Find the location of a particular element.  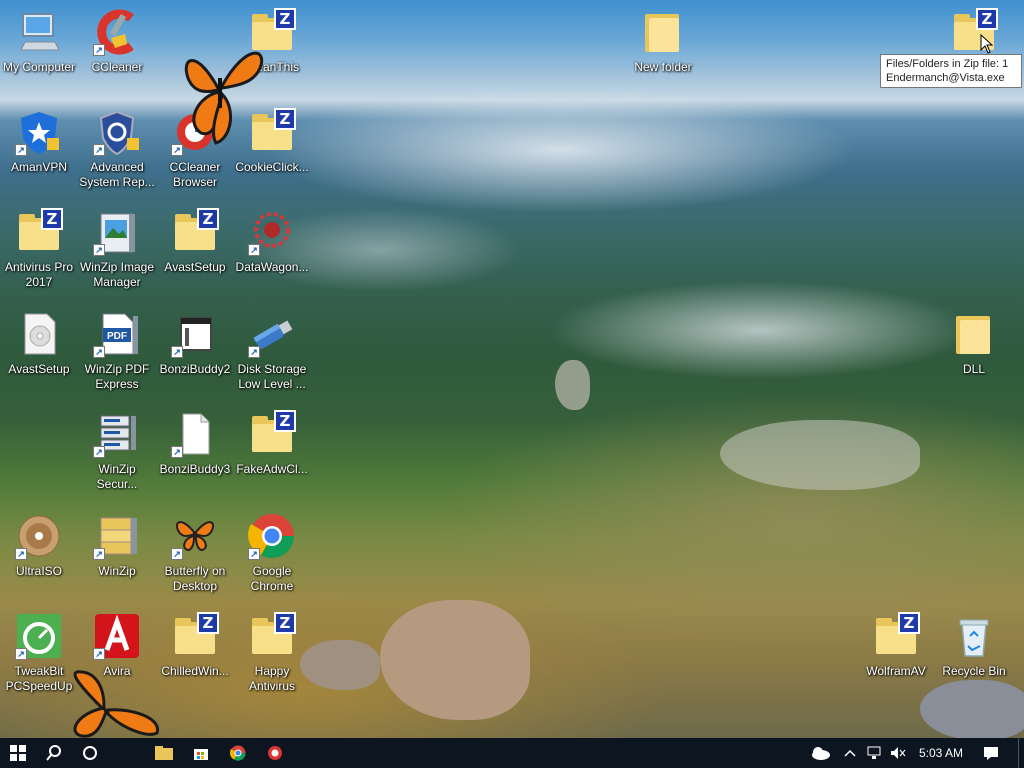

desktop-icon-winzip: ↗ WinZip is located at coordinates (117, 545).